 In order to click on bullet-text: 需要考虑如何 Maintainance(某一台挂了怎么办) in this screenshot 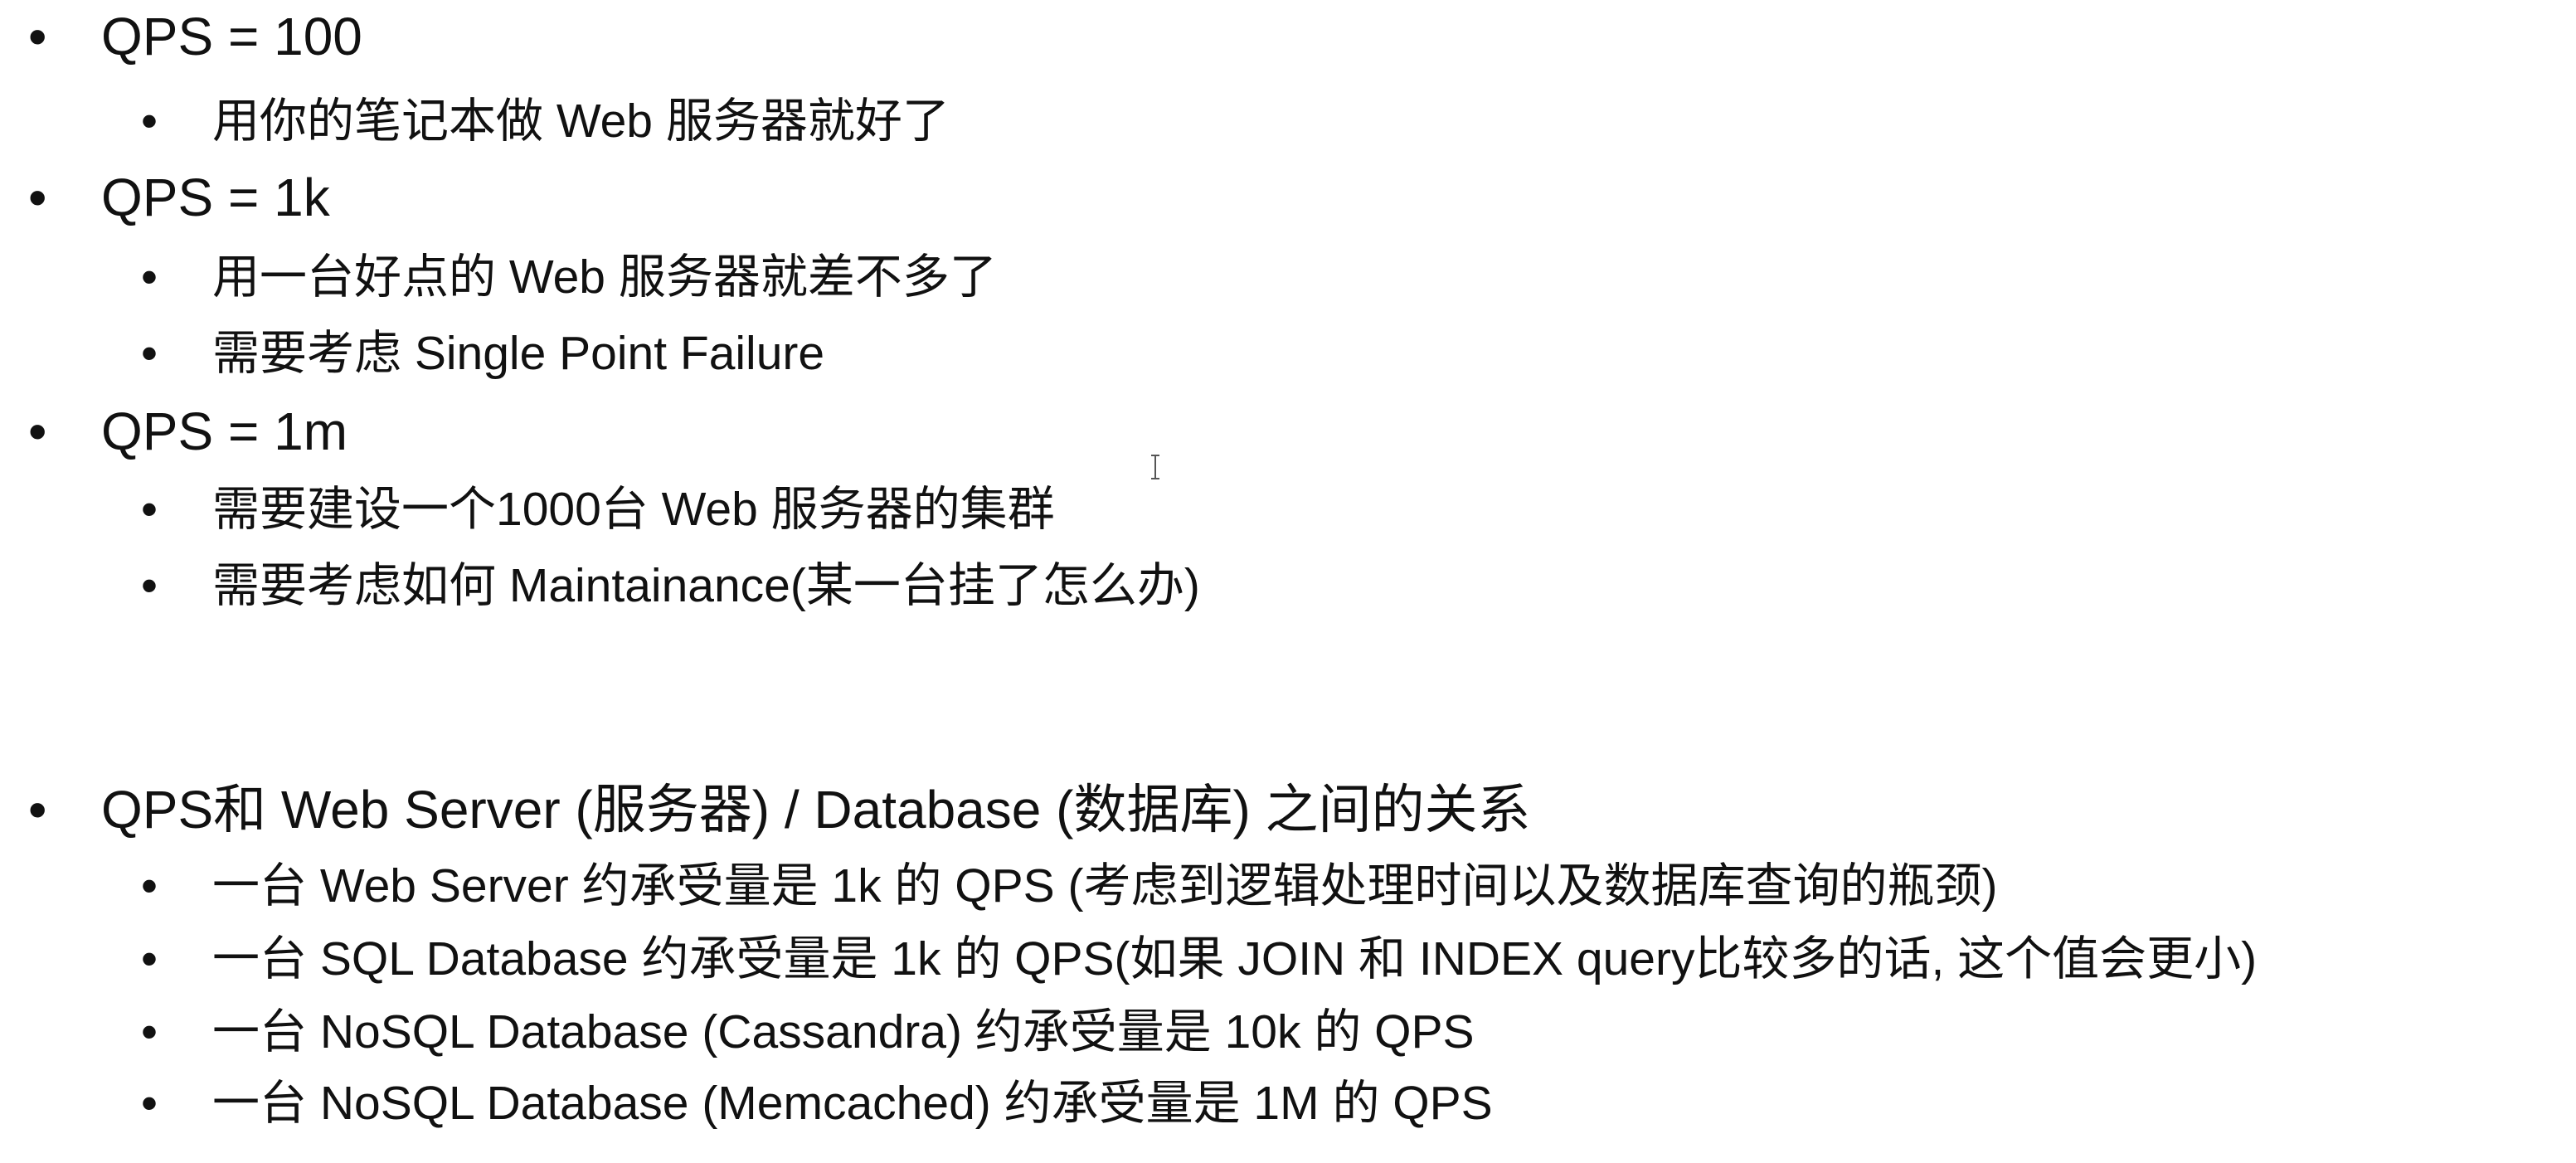, I will do `click(706, 585)`.